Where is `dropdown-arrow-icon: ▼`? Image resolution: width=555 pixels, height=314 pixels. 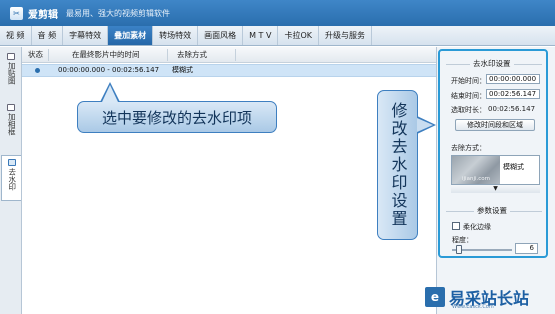
dropdown-arrow-icon: ▼ is located at coordinates (495, 188).